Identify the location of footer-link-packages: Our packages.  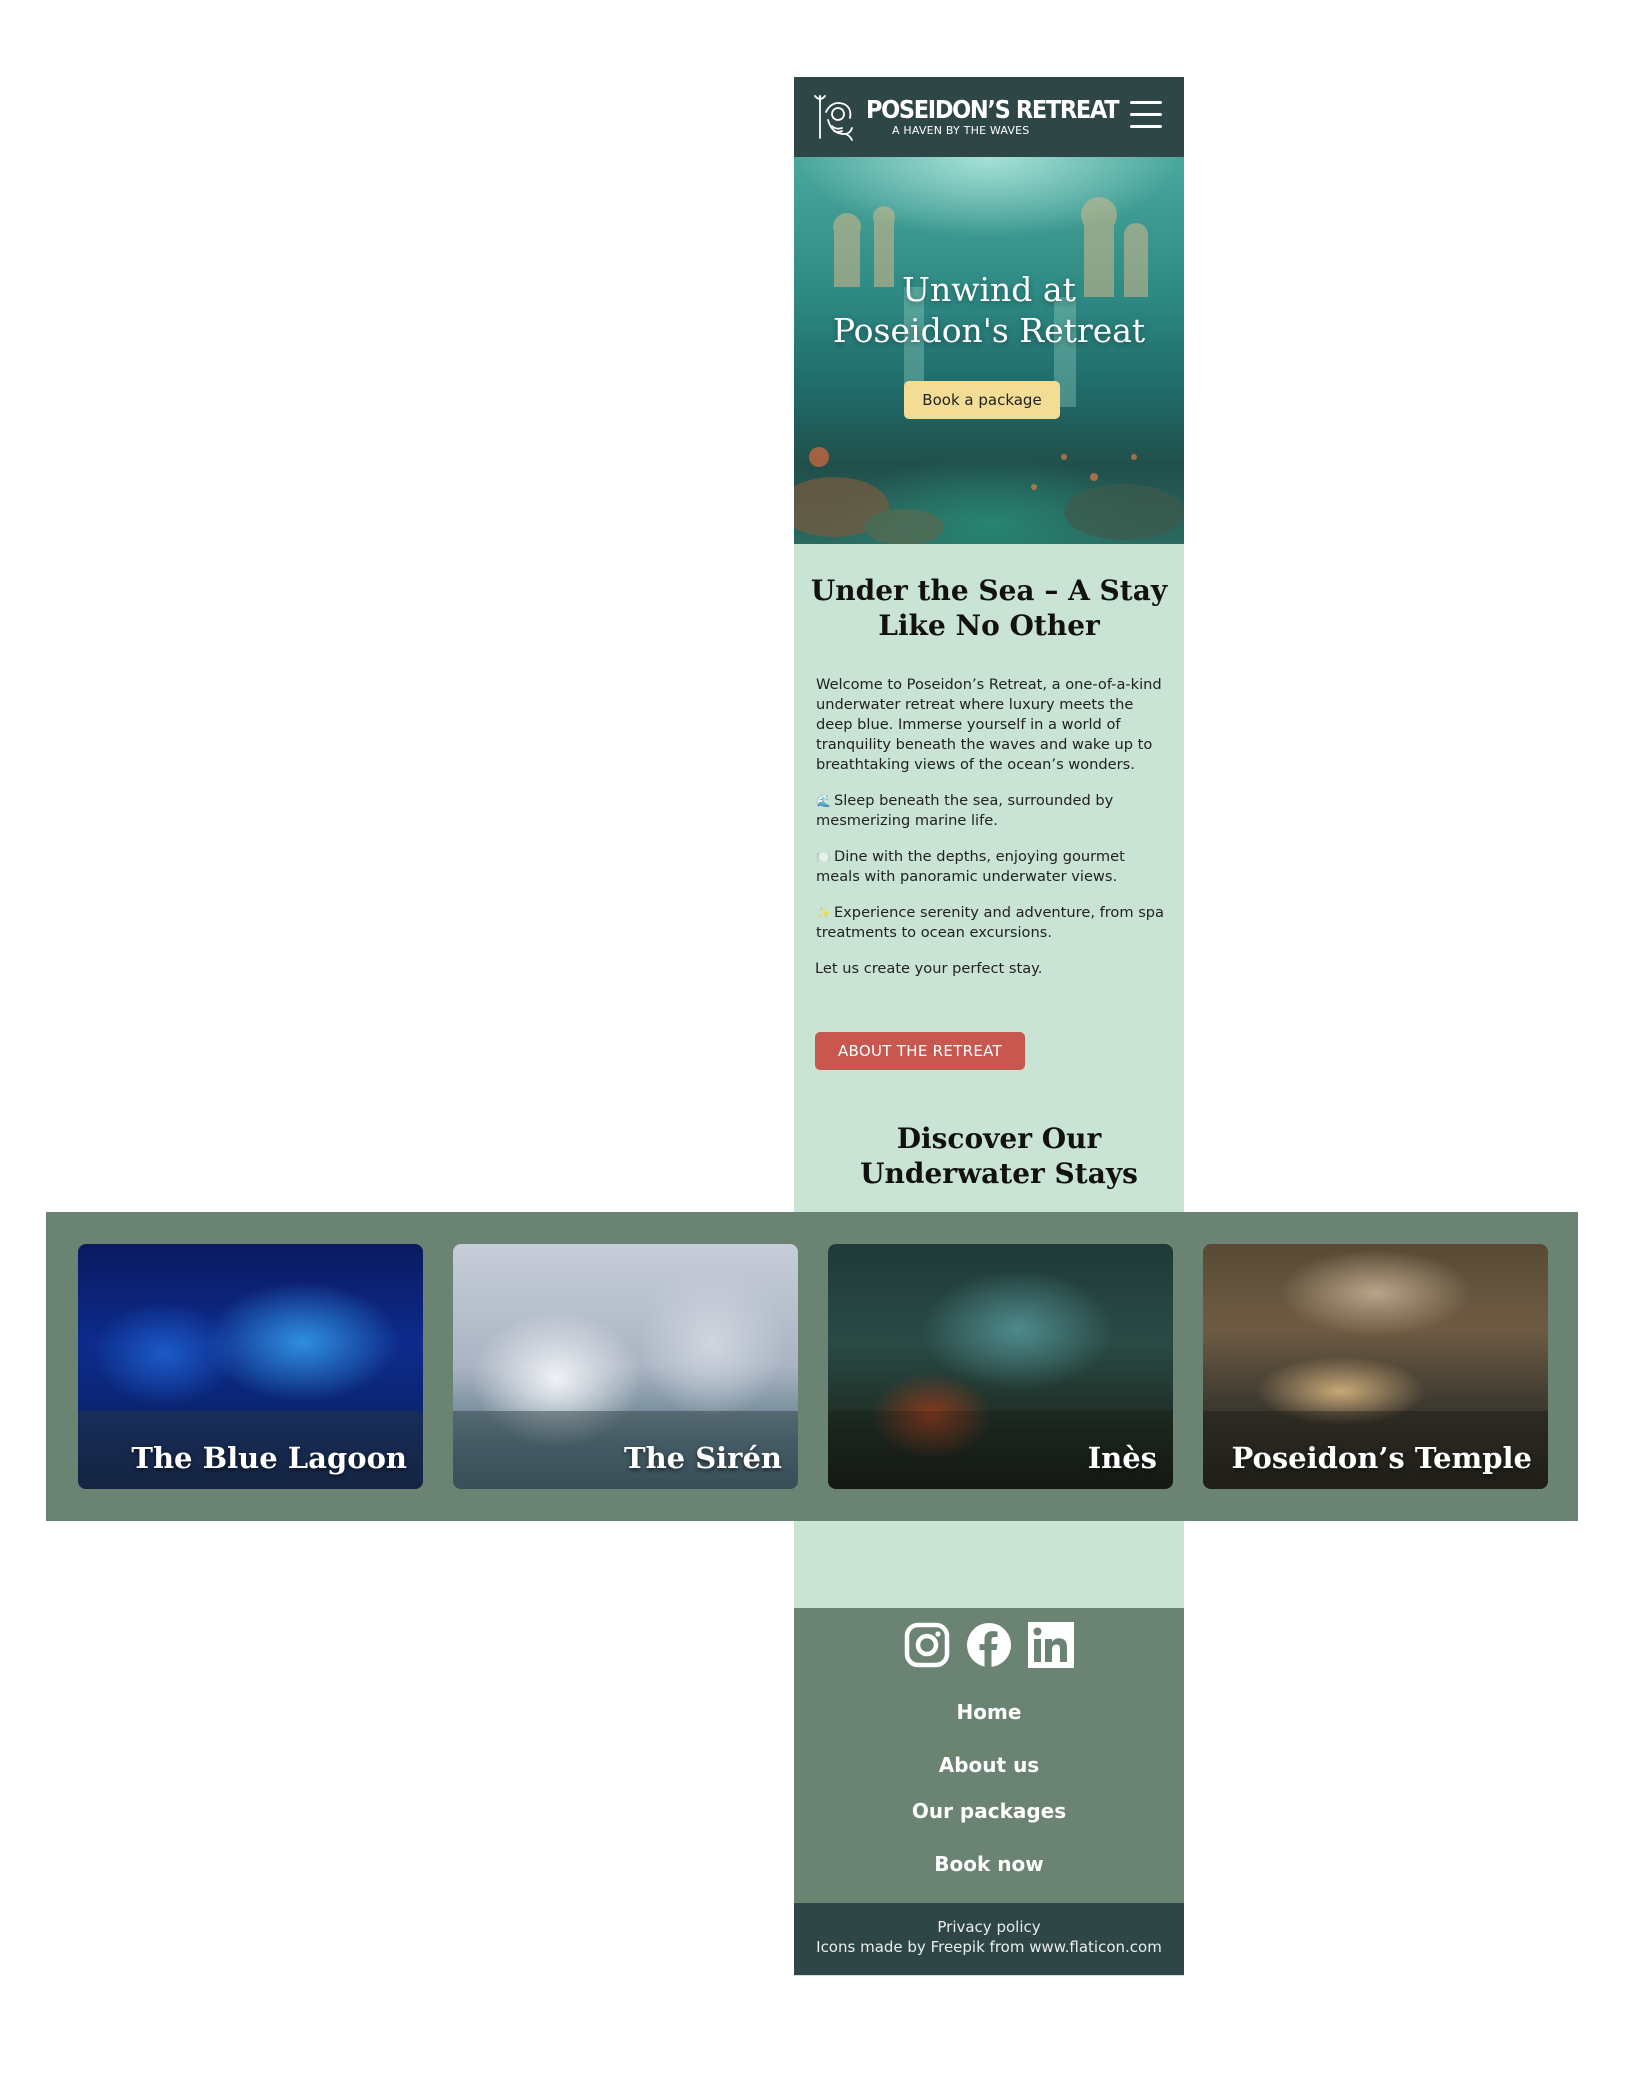
(989, 1811).